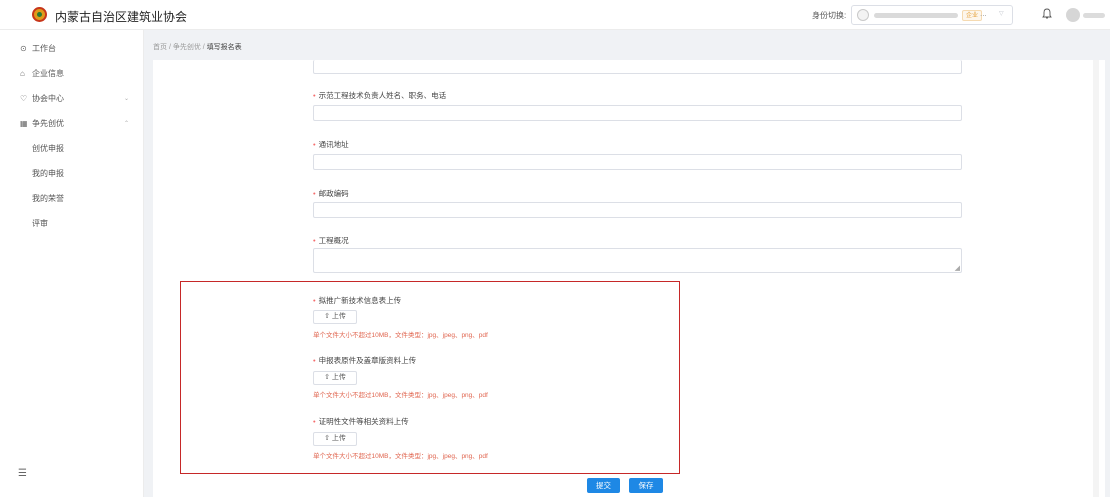 This screenshot has height=497, width=1110. What do you see at coordinates (1096, 278) in the screenshot?
I see `vertical-scrollbar` at bounding box center [1096, 278].